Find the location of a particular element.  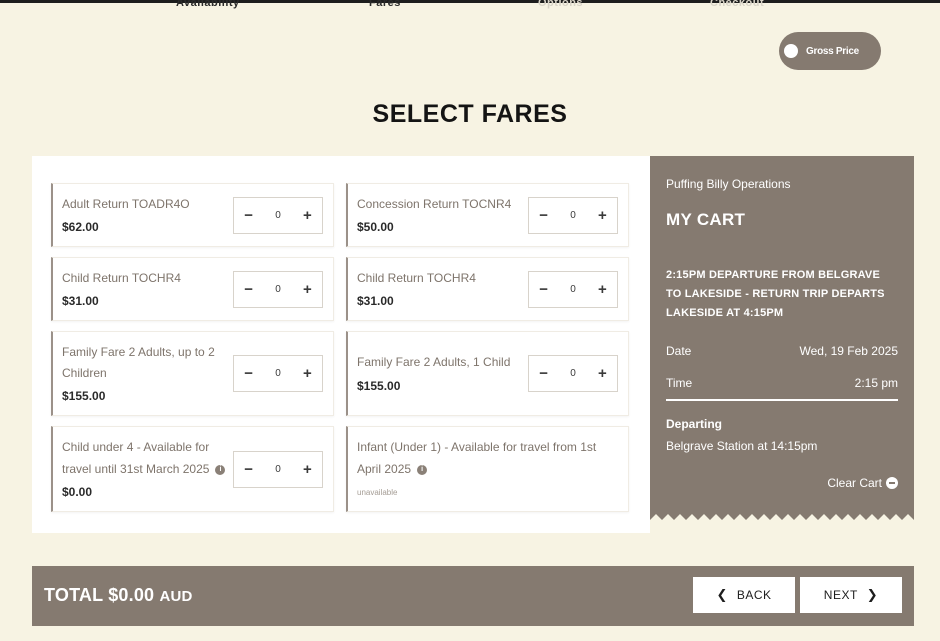

total-currency: AUD is located at coordinates (176, 596).